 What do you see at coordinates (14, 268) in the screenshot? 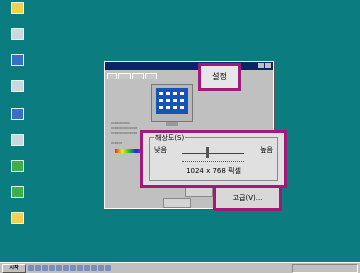
I see `start-label: 시작` at bounding box center [14, 268].